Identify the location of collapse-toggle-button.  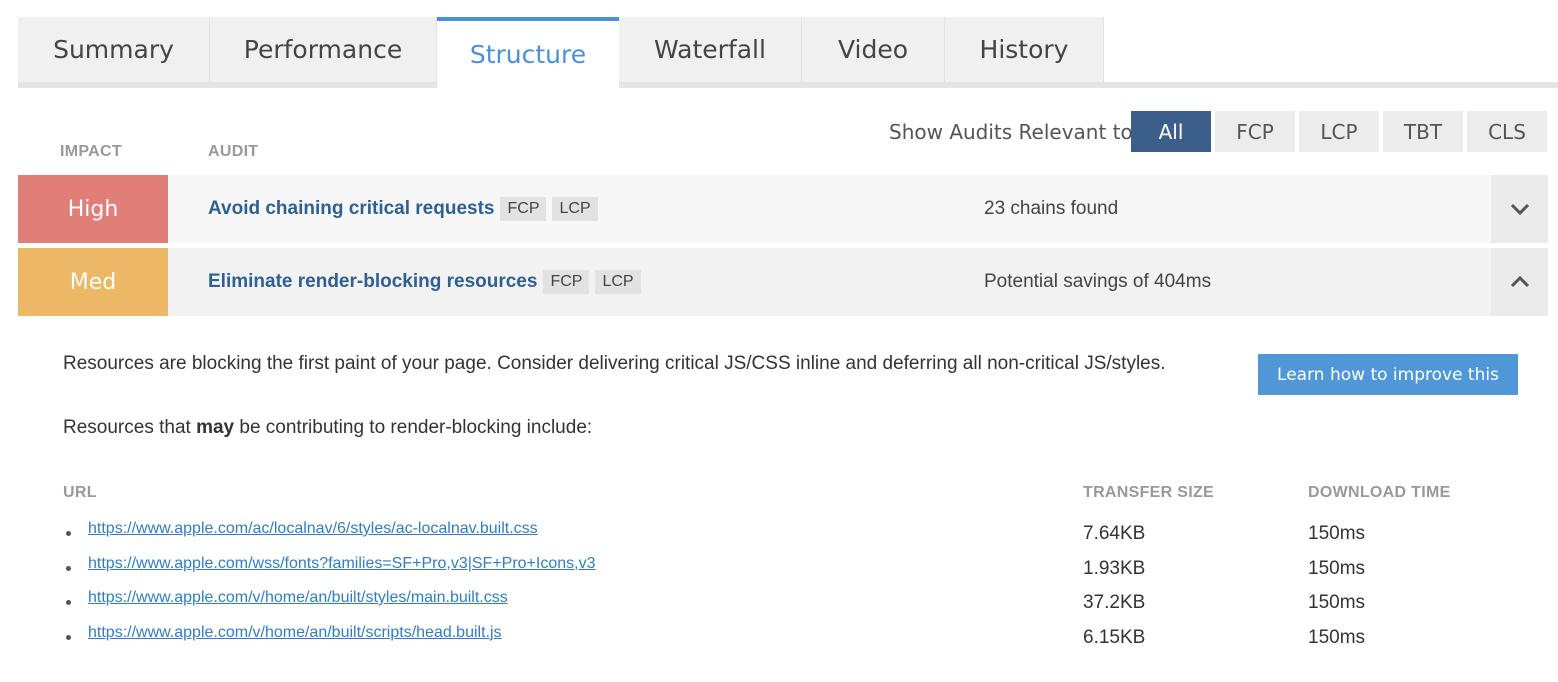
(1519, 282).